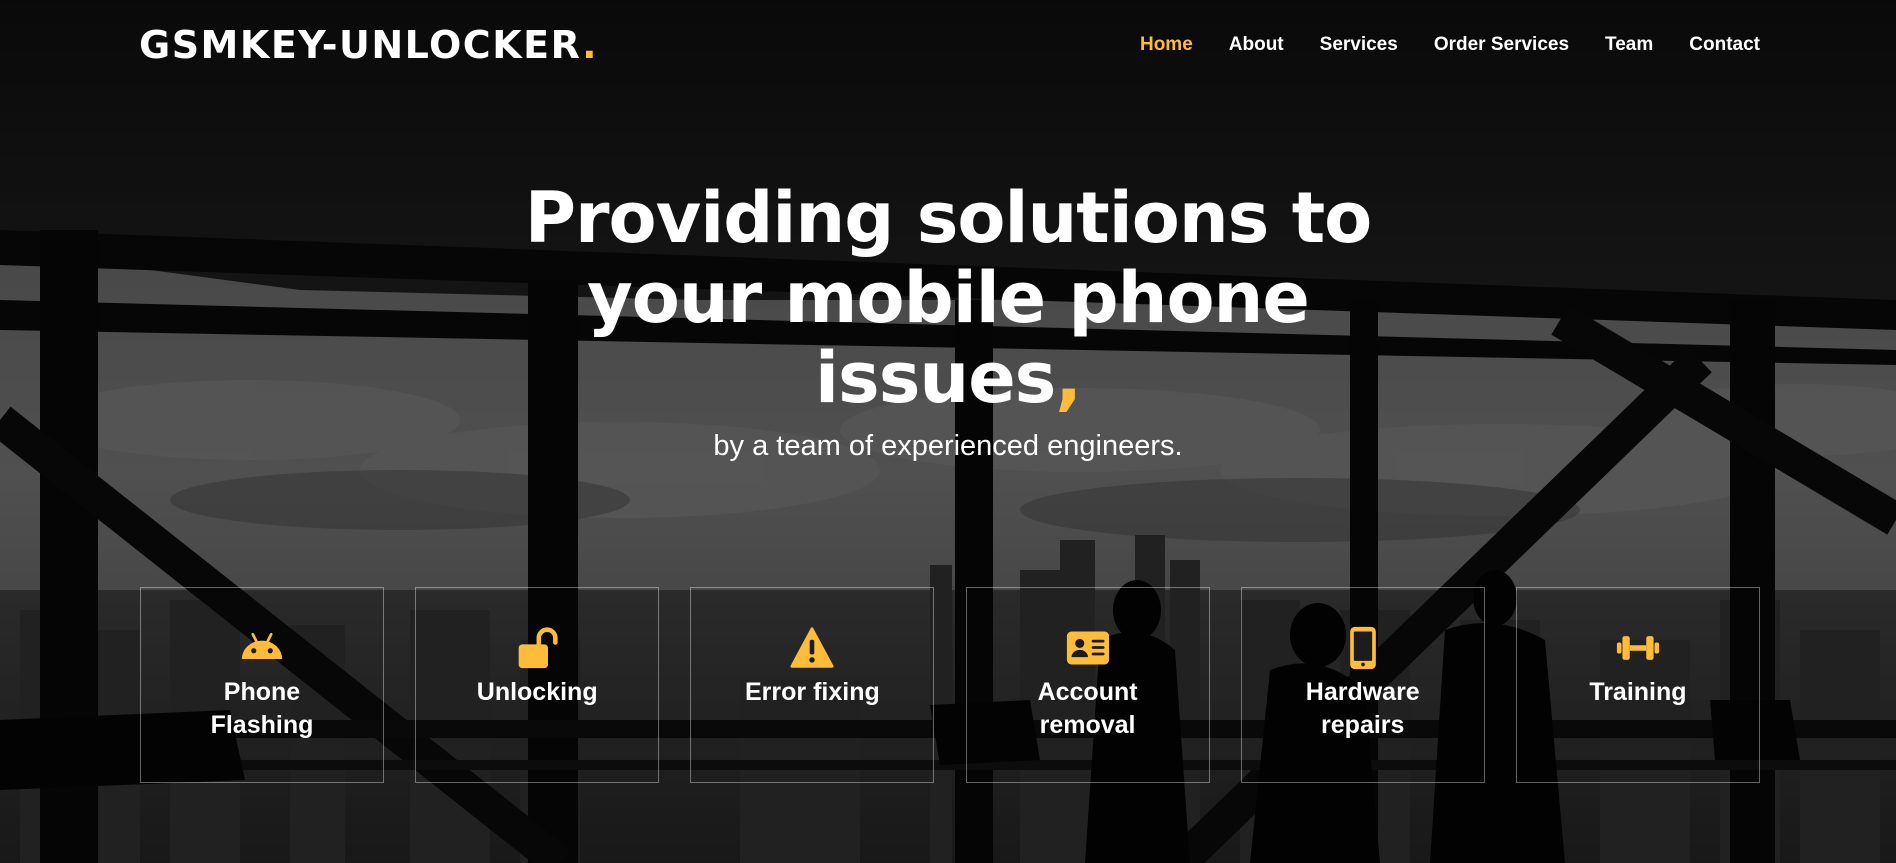 The width and height of the screenshot is (1896, 863). Describe the element at coordinates (1638, 648) in the screenshot. I see `dumbbell-icon` at that location.